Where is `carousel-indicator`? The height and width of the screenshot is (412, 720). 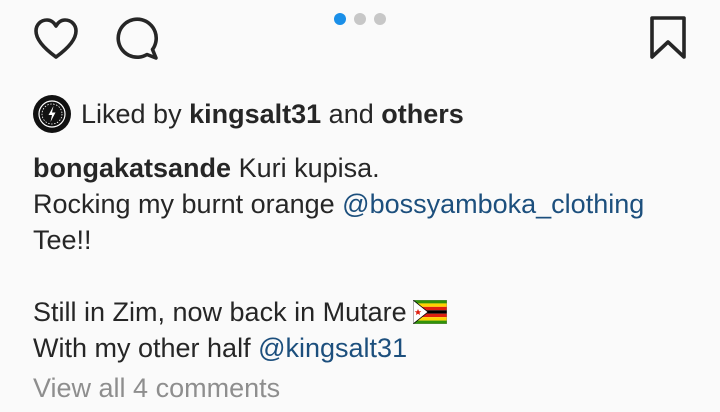 carousel-indicator is located at coordinates (360, 19).